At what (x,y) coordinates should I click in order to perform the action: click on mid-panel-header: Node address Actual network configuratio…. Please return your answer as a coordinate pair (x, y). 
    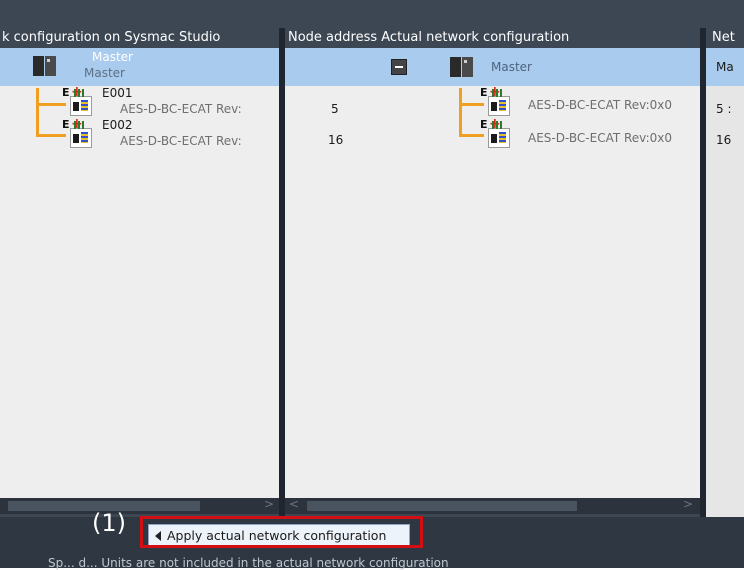
    Looking at the image, I should click on (494, 38).